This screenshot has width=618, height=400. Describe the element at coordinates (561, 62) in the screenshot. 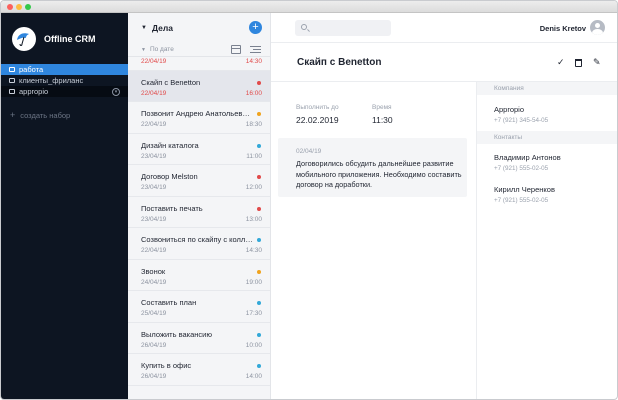

I see `complete-check-icon: ✓` at that location.